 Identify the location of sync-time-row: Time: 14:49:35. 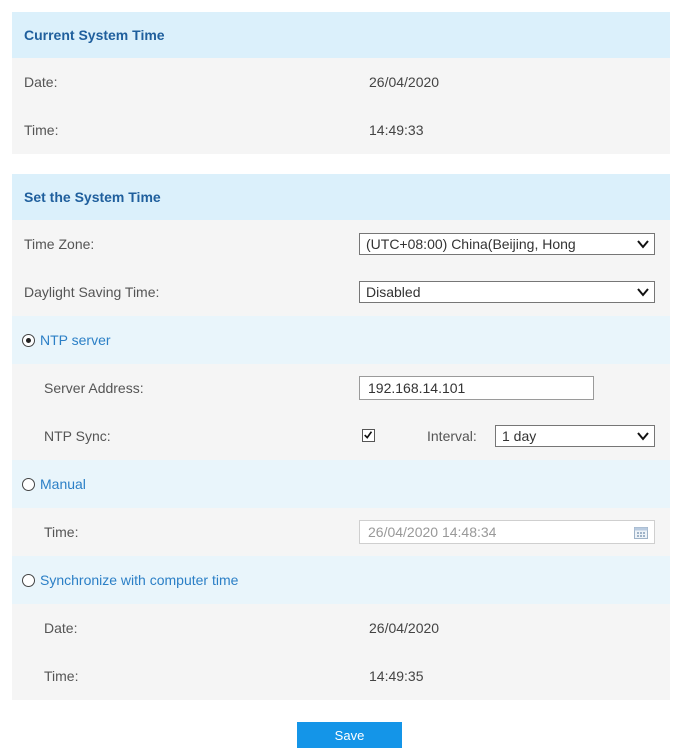
(341, 676).